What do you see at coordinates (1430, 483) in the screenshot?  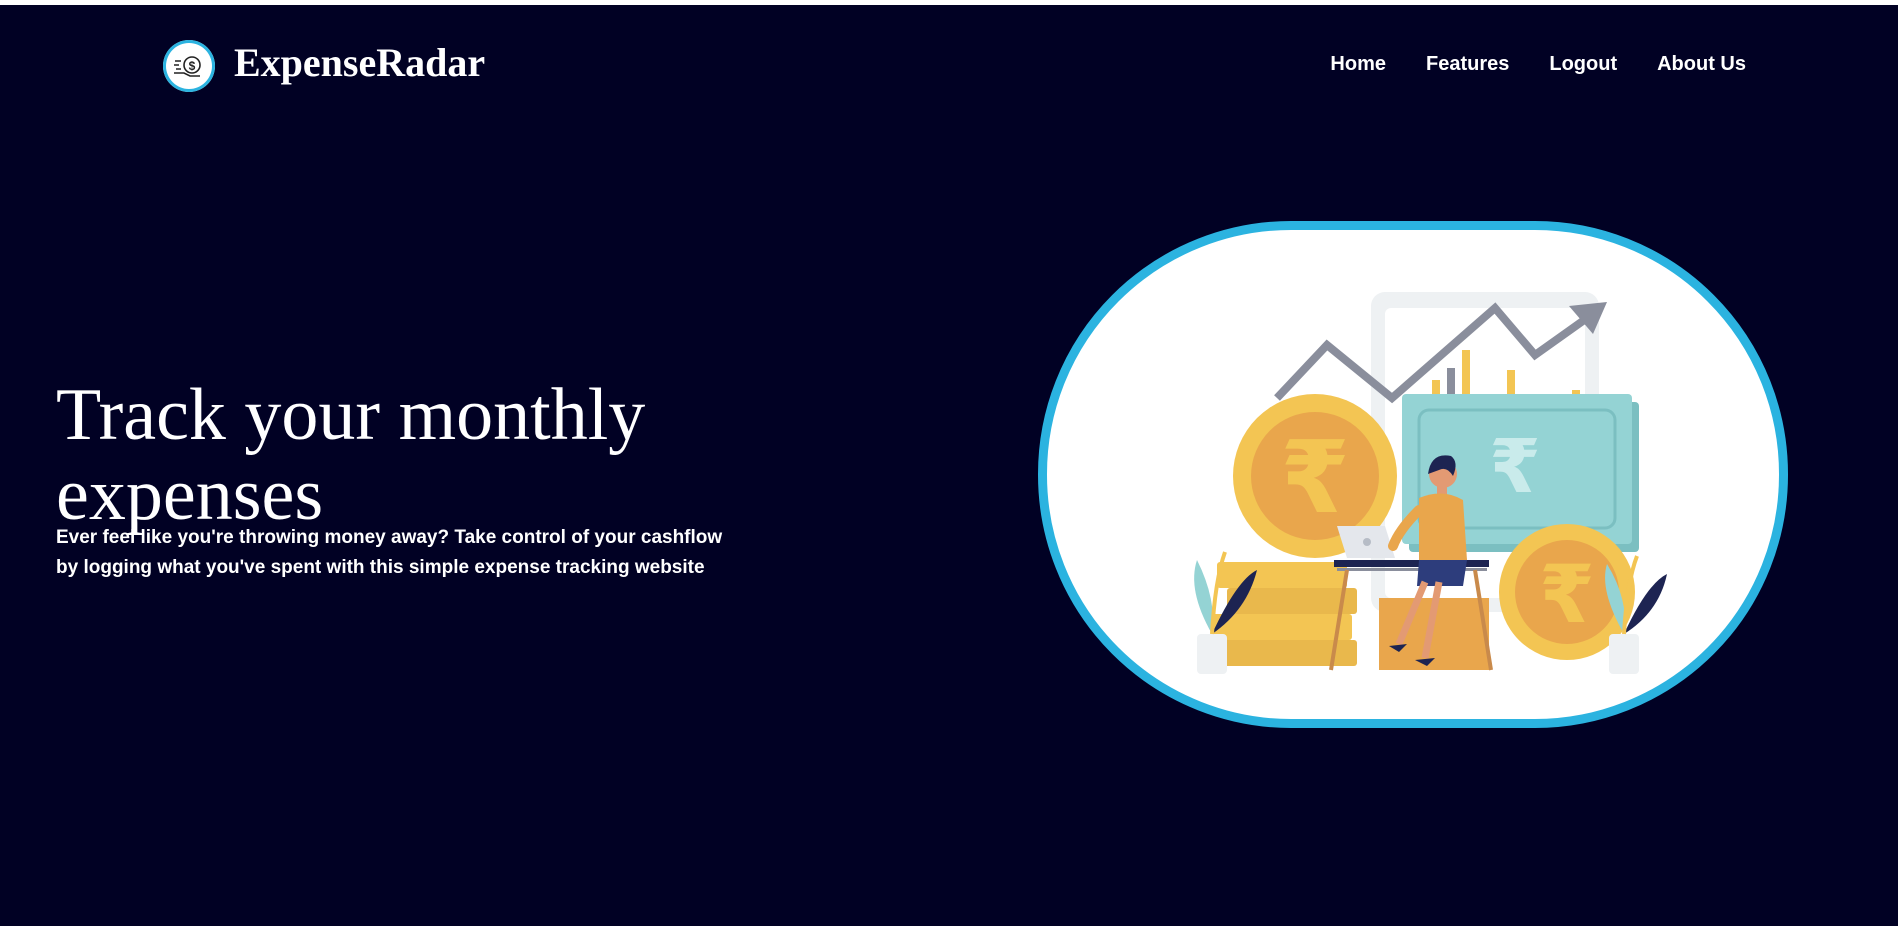 I see `finance-woman-laptop-illustration: ₹ ₹ ₹` at bounding box center [1430, 483].